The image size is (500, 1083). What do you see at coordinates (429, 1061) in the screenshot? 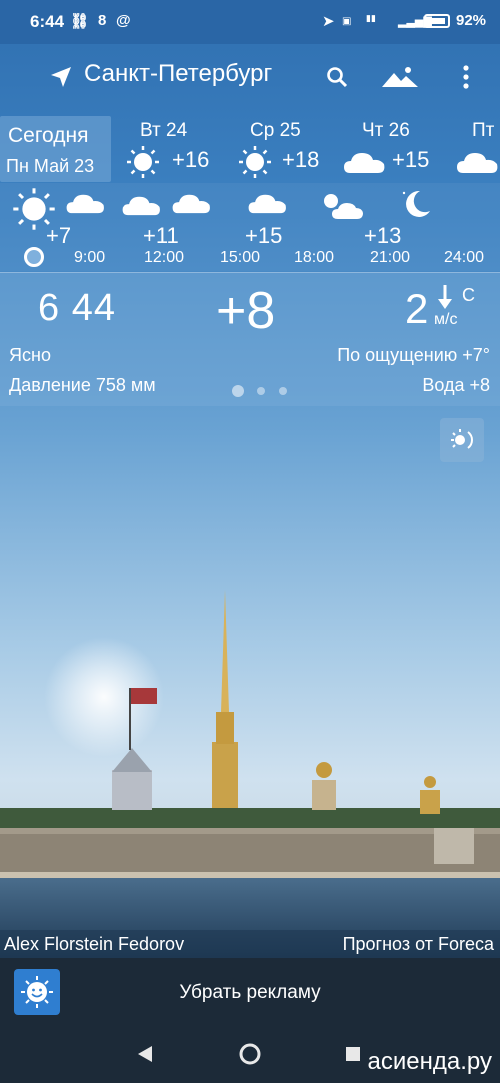
I see `watermark: асиенда.ру` at bounding box center [429, 1061].